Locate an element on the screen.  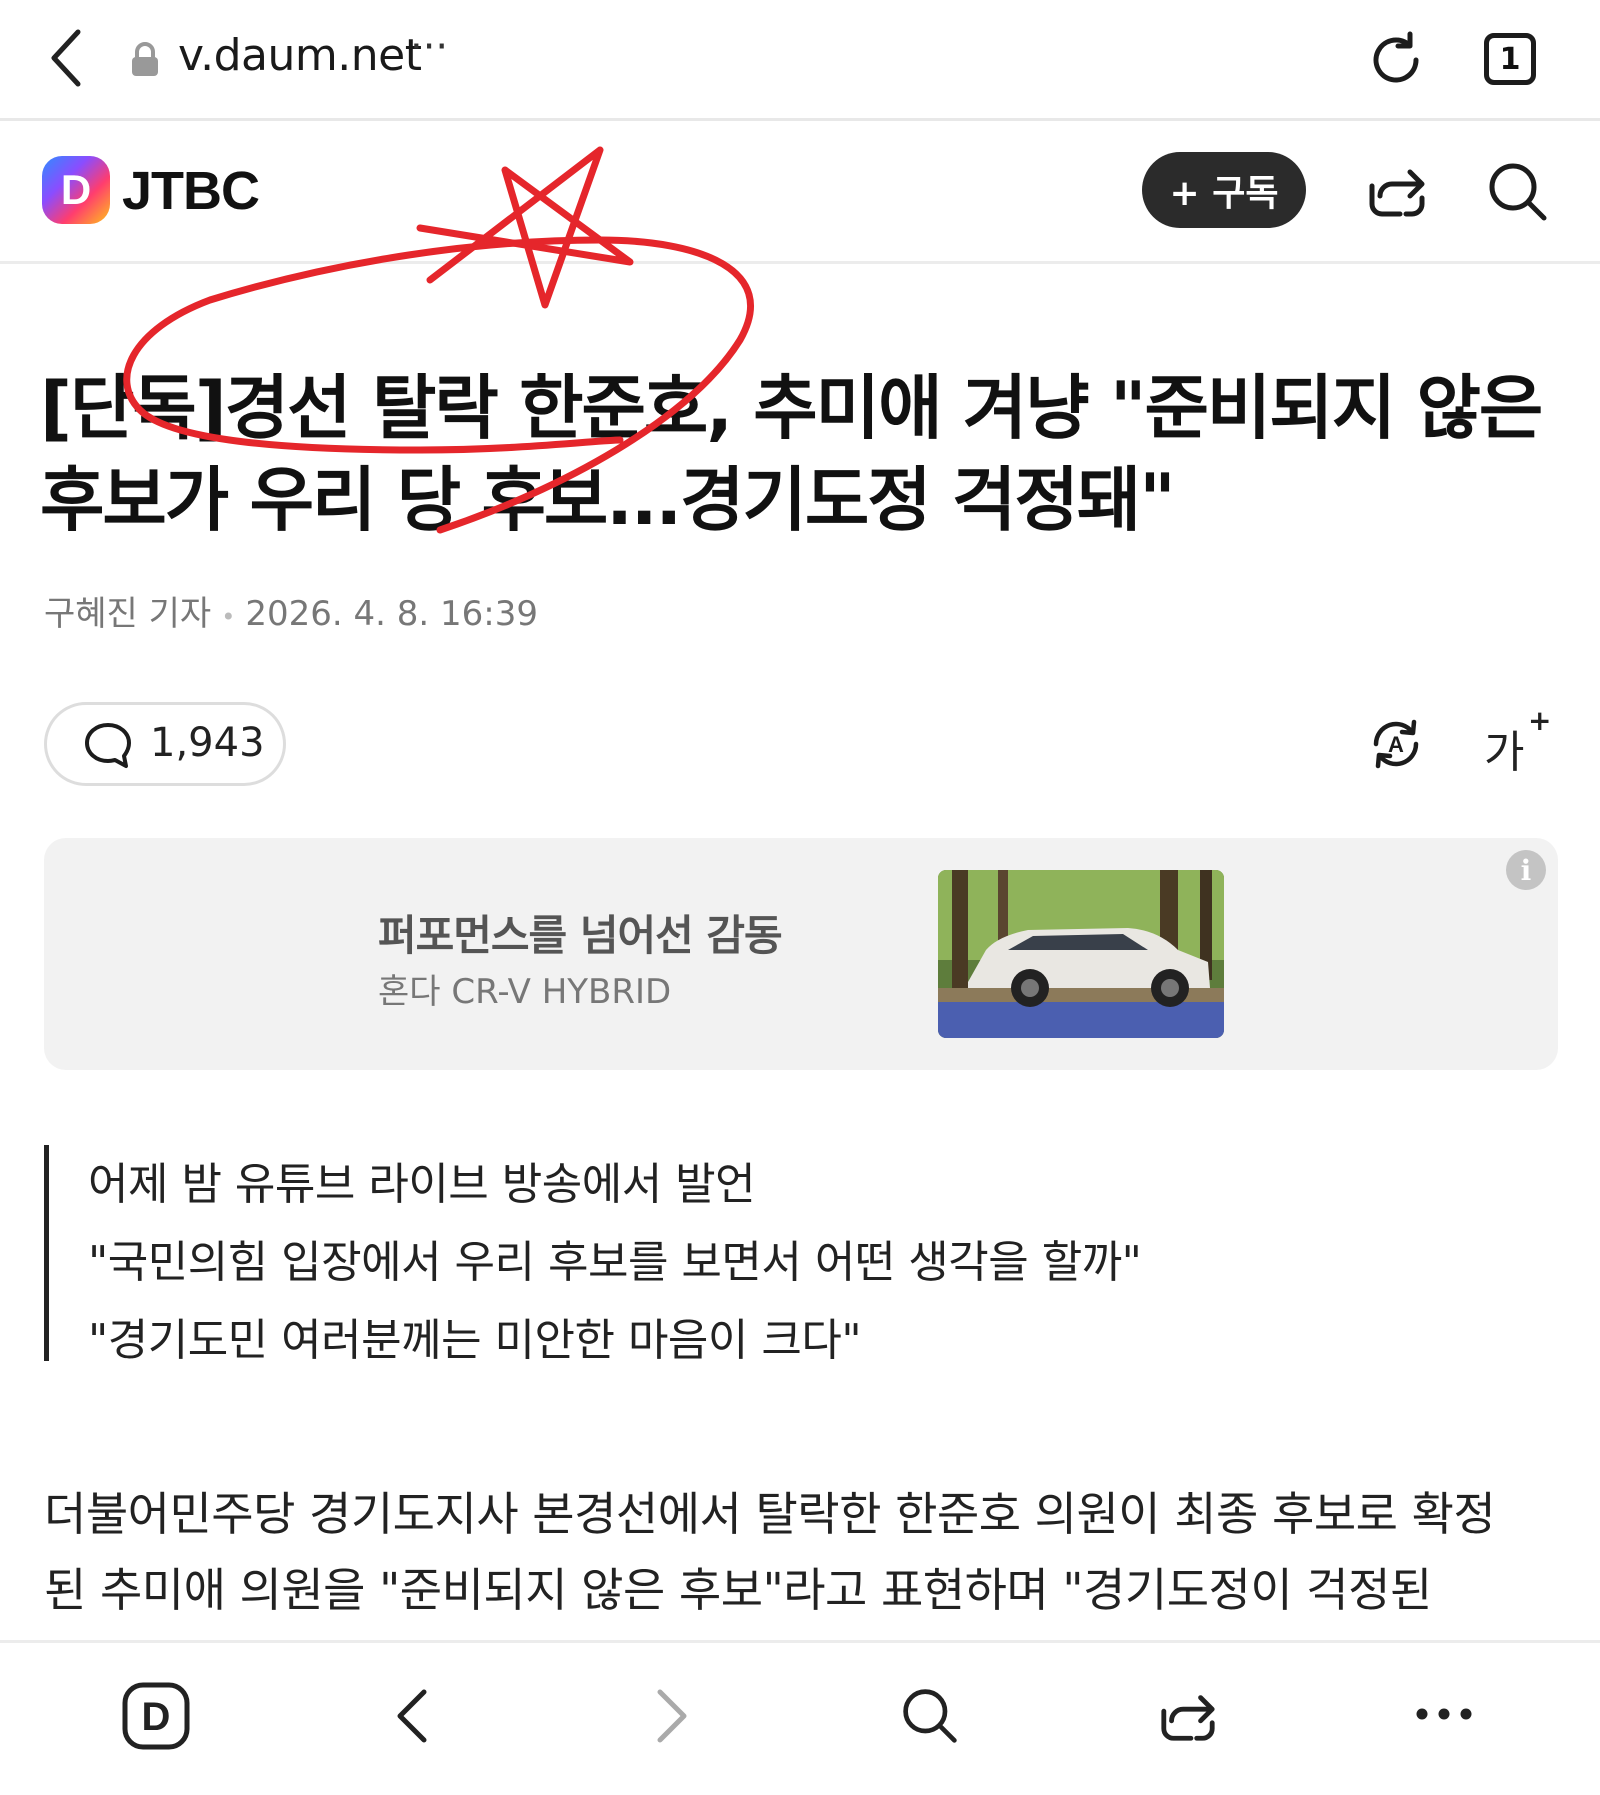
summary-bar is located at coordinates (46, 1253).